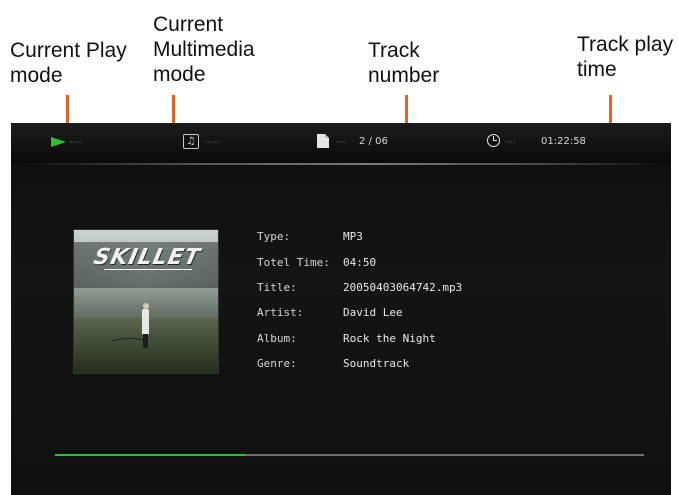 The image size is (678, 495). I want to click on info-title-value: 20050403064742.mp3, so click(403, 287).